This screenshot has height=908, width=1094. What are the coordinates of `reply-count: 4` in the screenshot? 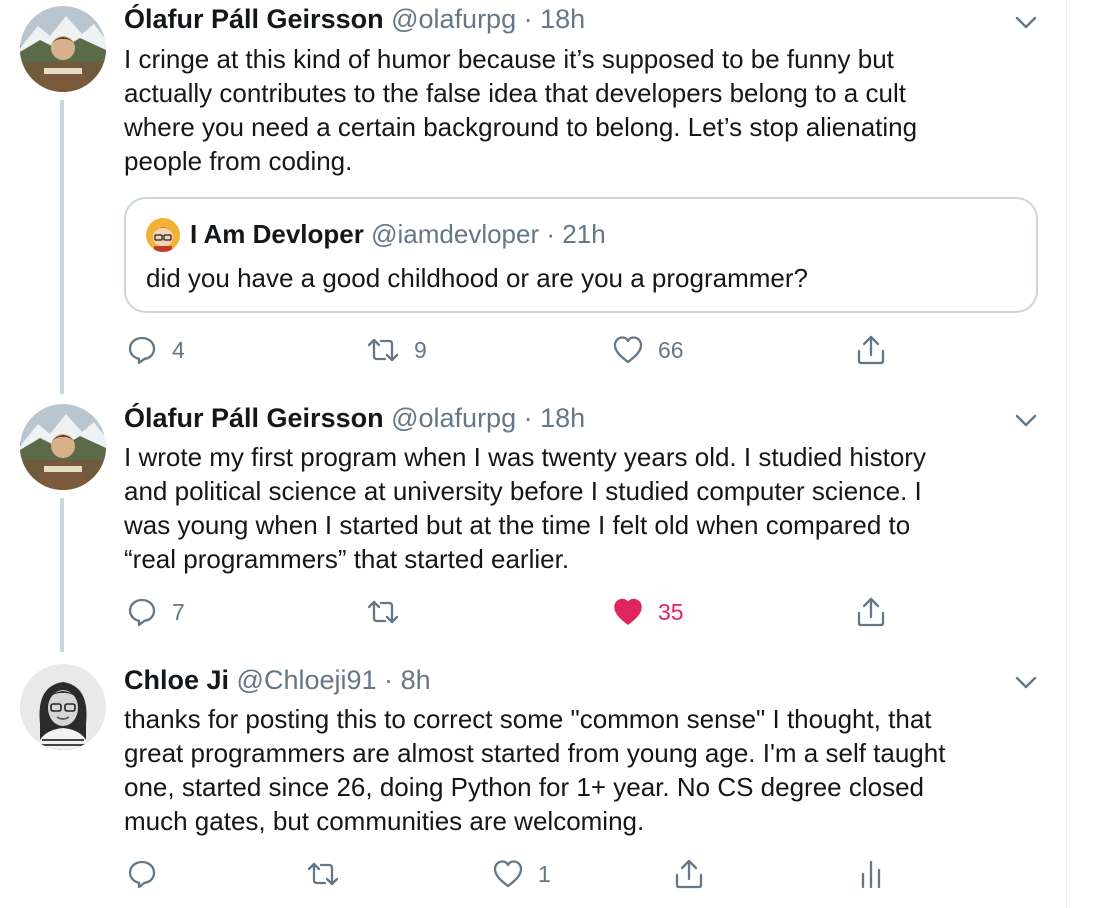 It's located at (178, 349).